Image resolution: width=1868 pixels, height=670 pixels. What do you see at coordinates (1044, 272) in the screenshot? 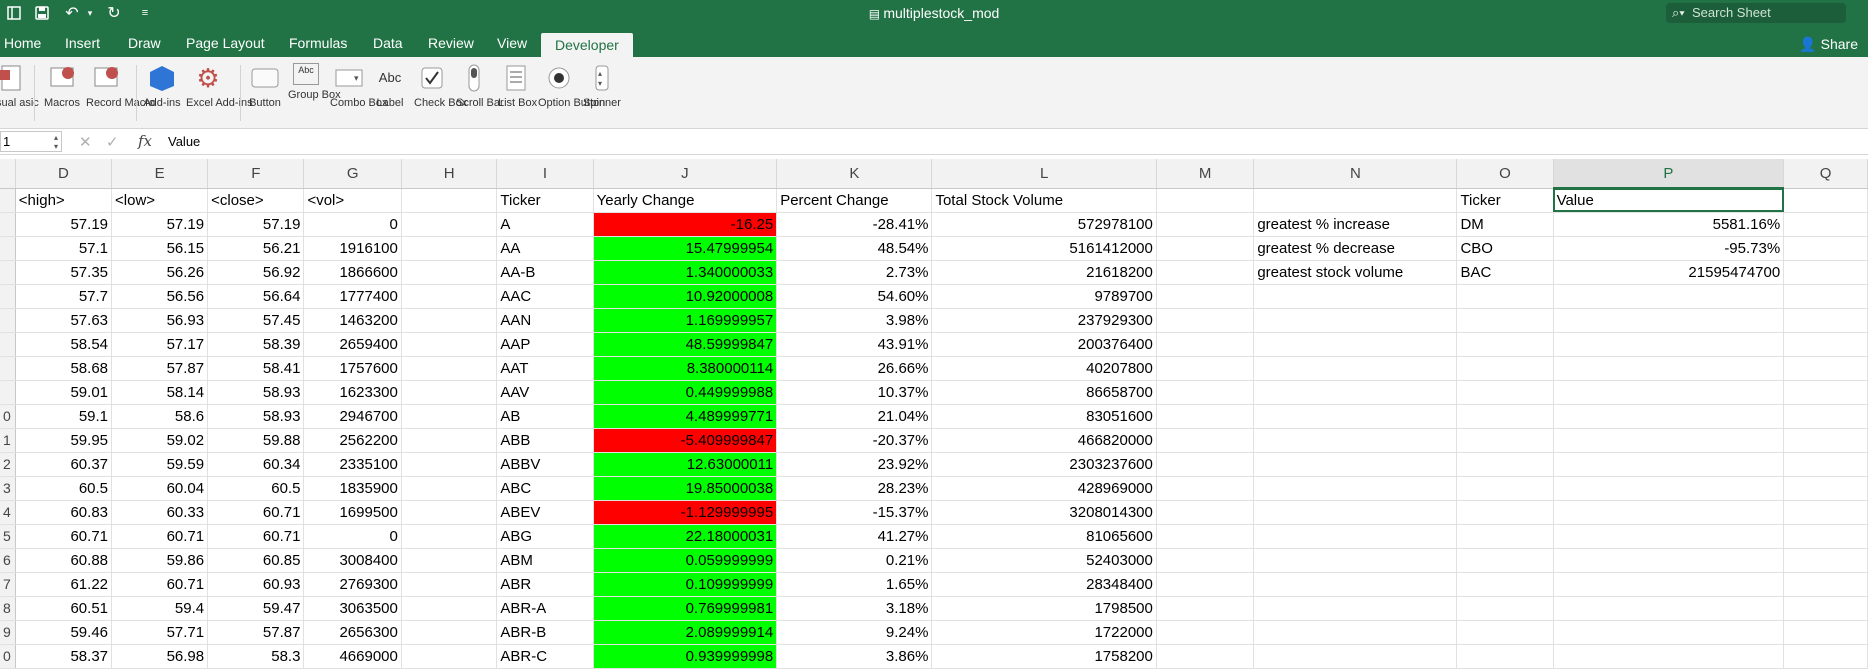
I see `cell-l: 21618200` at bounding box center [1044, 272].